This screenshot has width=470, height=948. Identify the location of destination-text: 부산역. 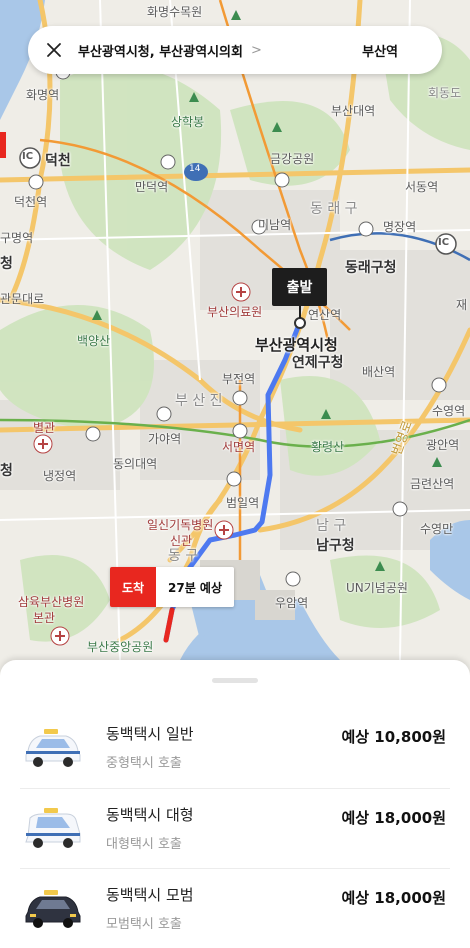
(380, 50).